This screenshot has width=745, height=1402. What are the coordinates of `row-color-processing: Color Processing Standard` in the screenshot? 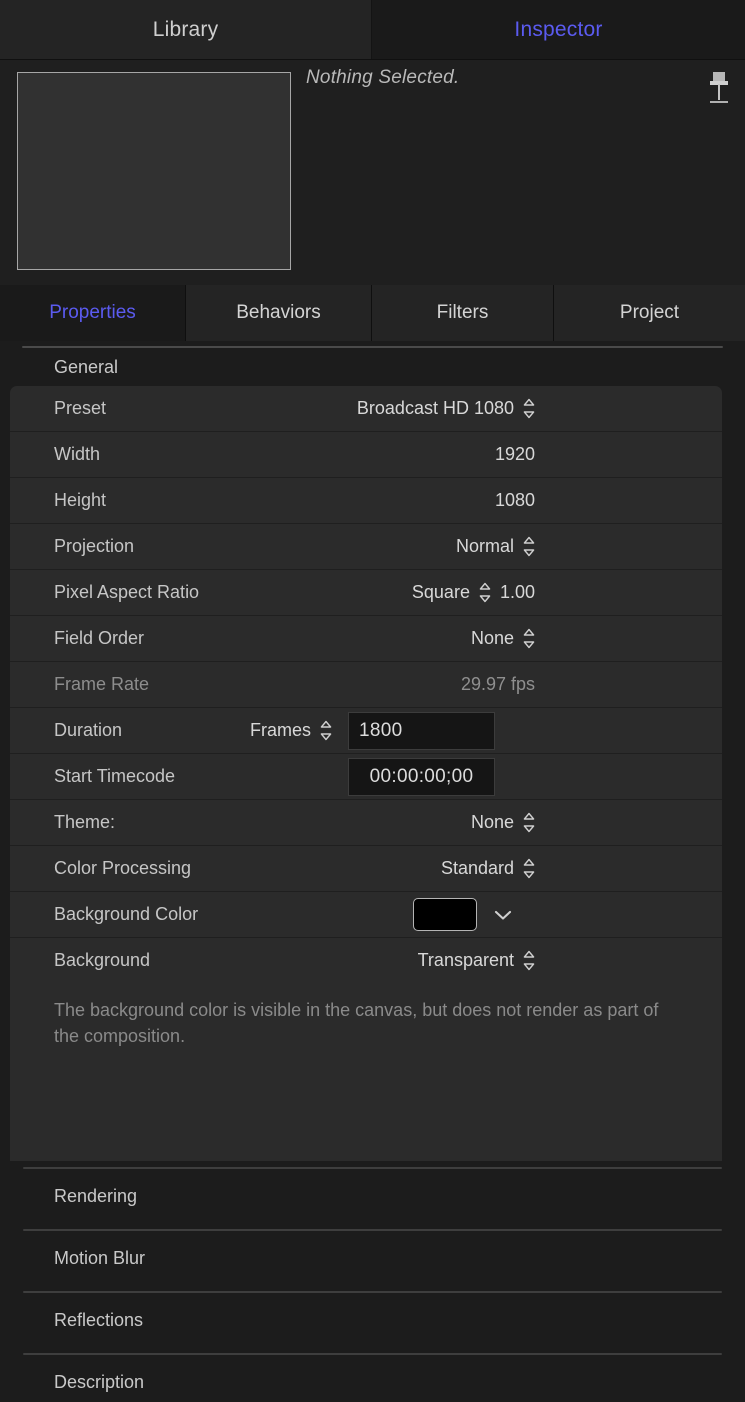 It's located at (366, 869).